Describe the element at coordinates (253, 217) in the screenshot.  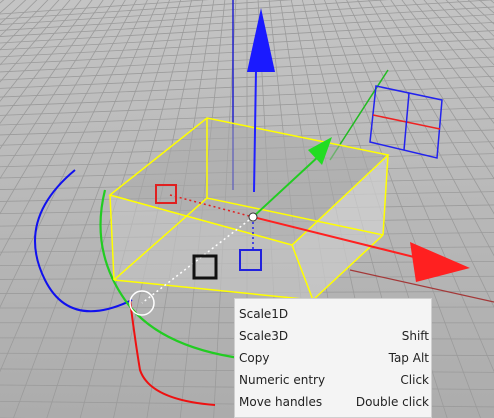
I see `gumball-origin-point` at that location.